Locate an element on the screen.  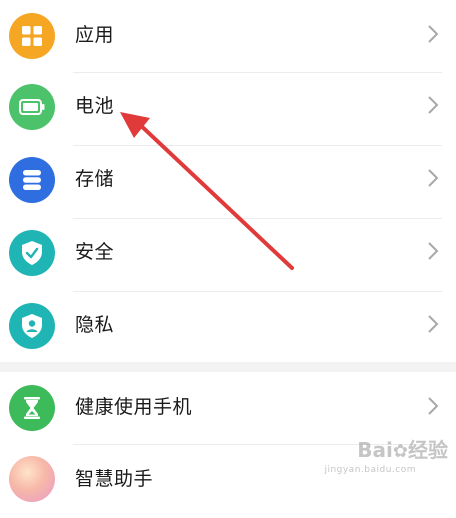
settings-item-label: 应用 is located at coordinates (95, 35).